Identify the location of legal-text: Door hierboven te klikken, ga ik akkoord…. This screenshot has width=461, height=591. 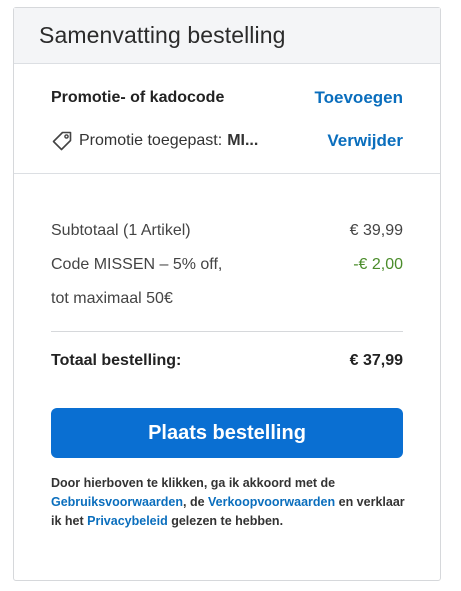
(230, 502).